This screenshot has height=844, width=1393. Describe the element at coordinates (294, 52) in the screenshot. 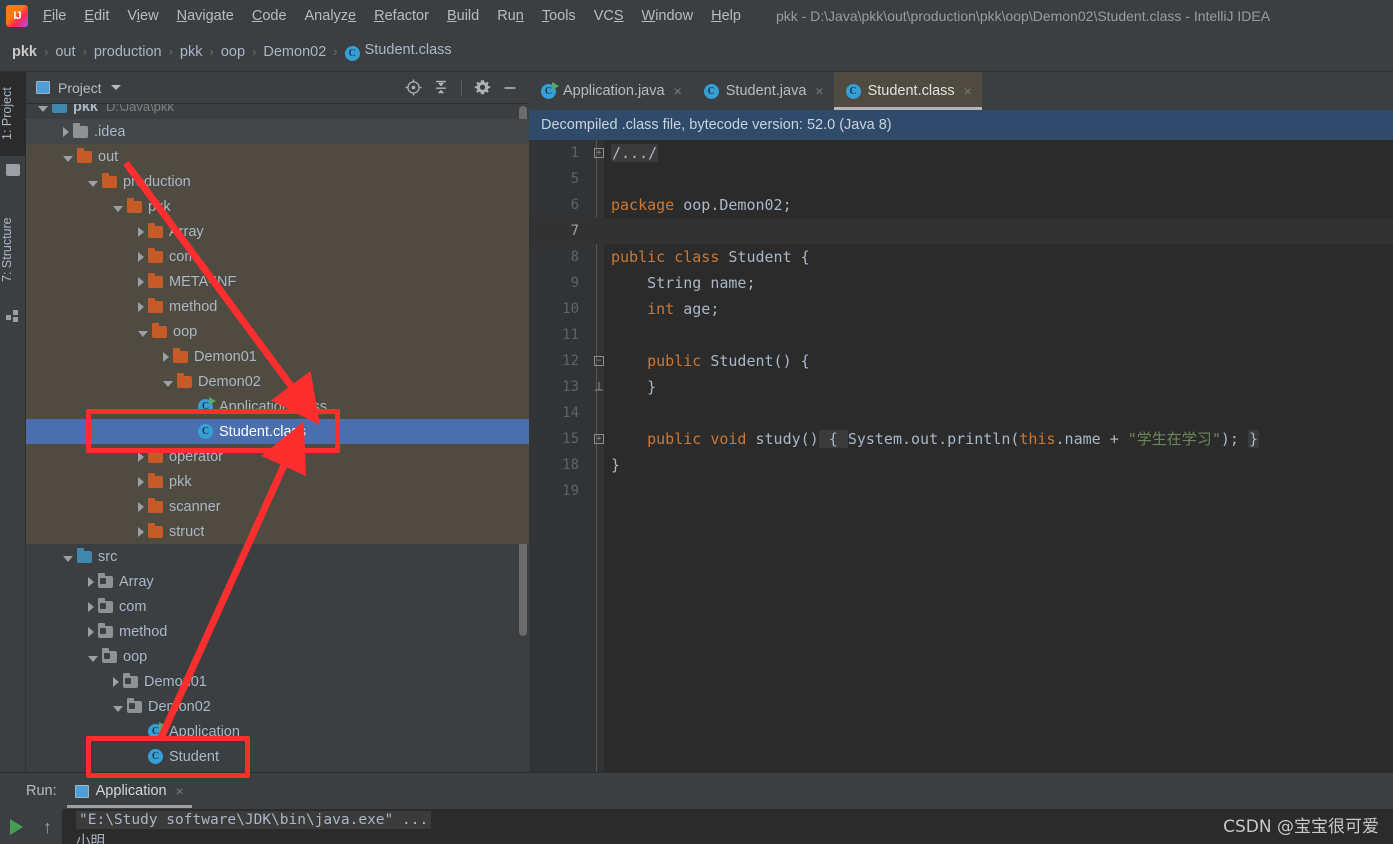

I see `breadcrumb-item-demon02: Demon02` at that location.